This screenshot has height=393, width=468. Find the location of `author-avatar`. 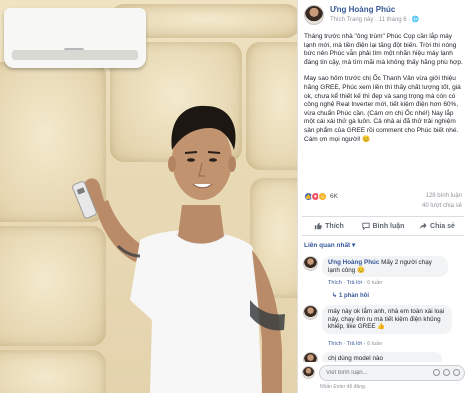

author-avatar is located at coordinates (314, 15).